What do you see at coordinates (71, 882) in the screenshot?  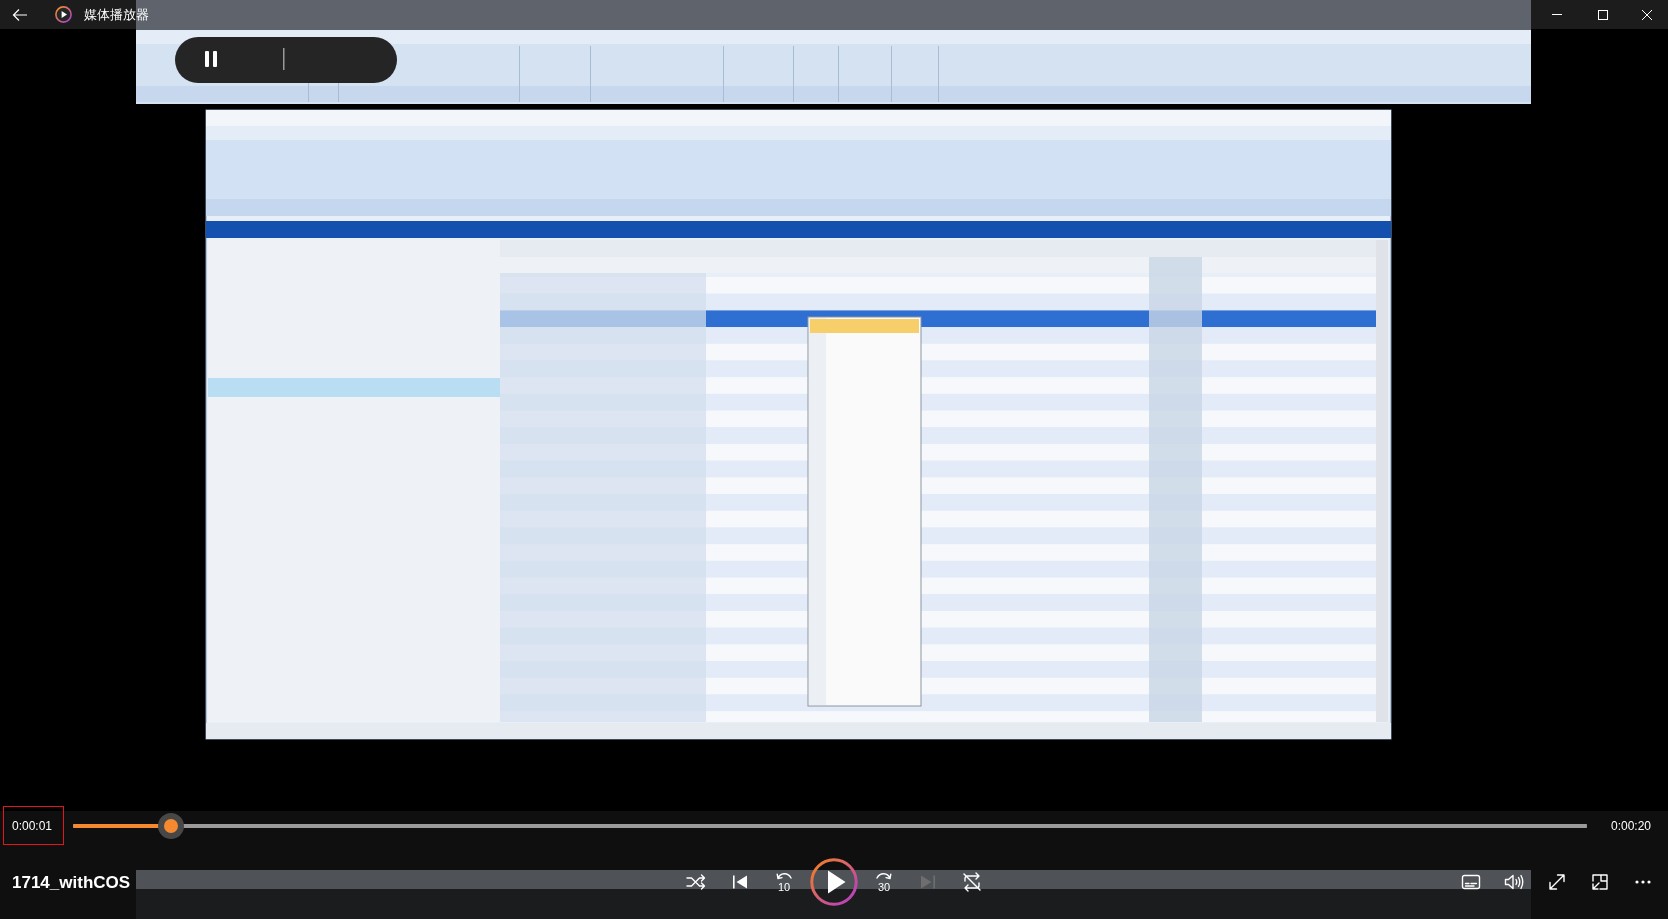 I see `media-title: 1714_withCOS` at bounding box center [71, 882].